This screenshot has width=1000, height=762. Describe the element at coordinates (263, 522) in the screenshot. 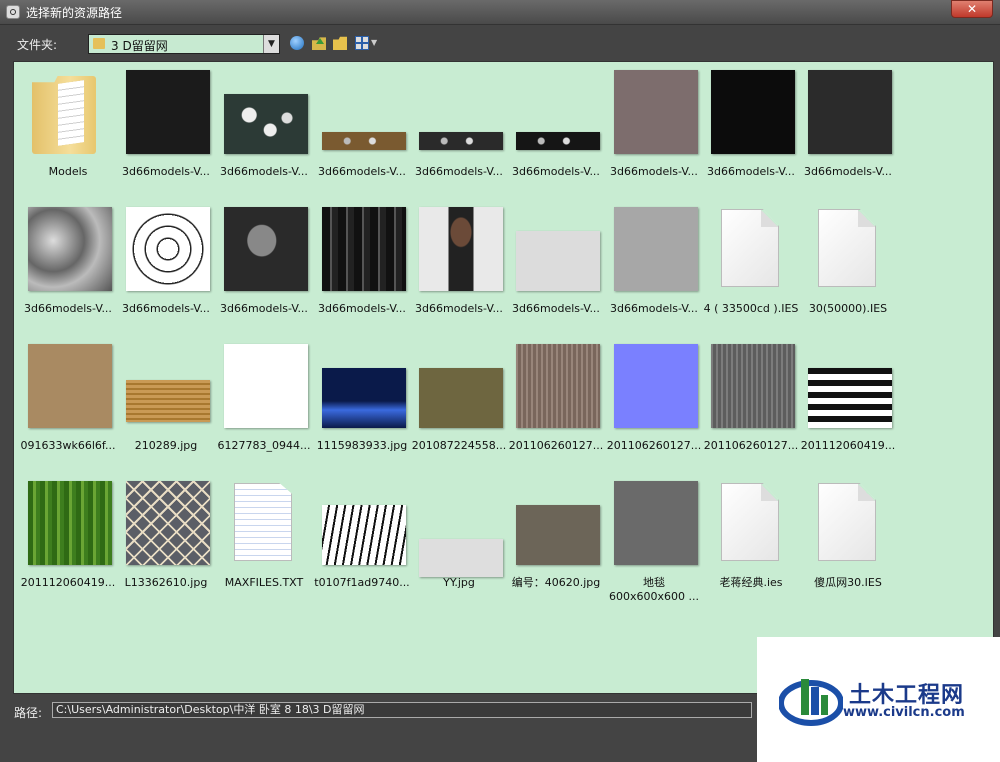

I see `text-file-icon` at that location.